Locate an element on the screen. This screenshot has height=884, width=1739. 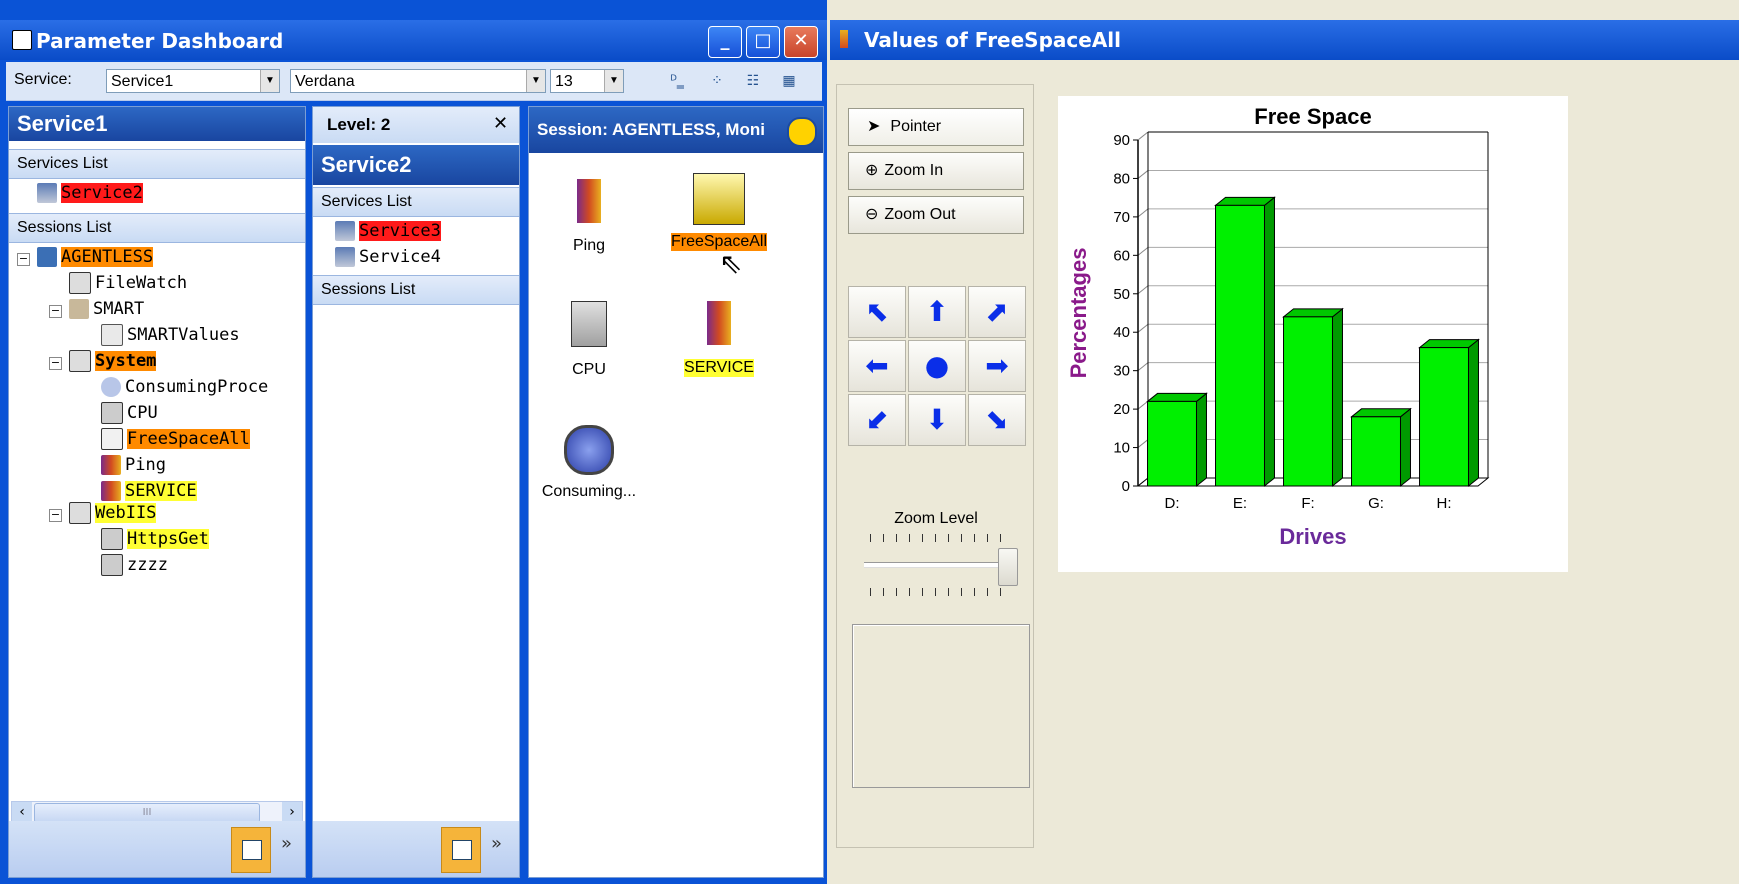
zoom-slider-thumb is located at coordinates (1008, 567).